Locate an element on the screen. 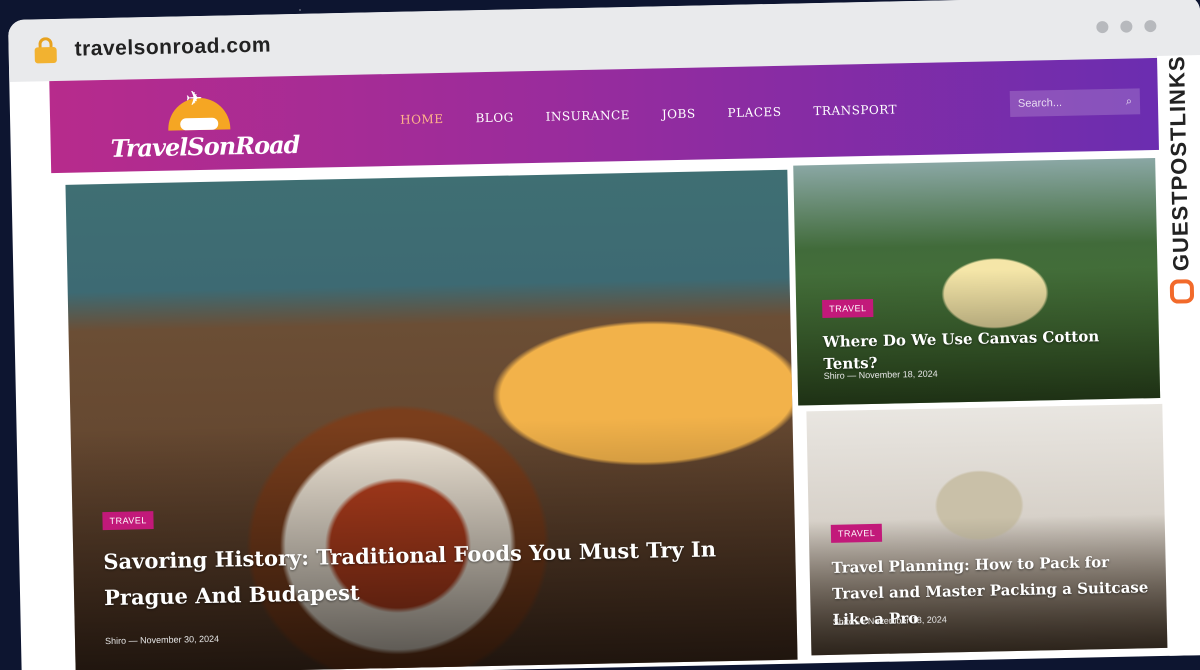  post-title: Where Do We Use Canvas Cotton Tents? is located at coordinates (983, 349).